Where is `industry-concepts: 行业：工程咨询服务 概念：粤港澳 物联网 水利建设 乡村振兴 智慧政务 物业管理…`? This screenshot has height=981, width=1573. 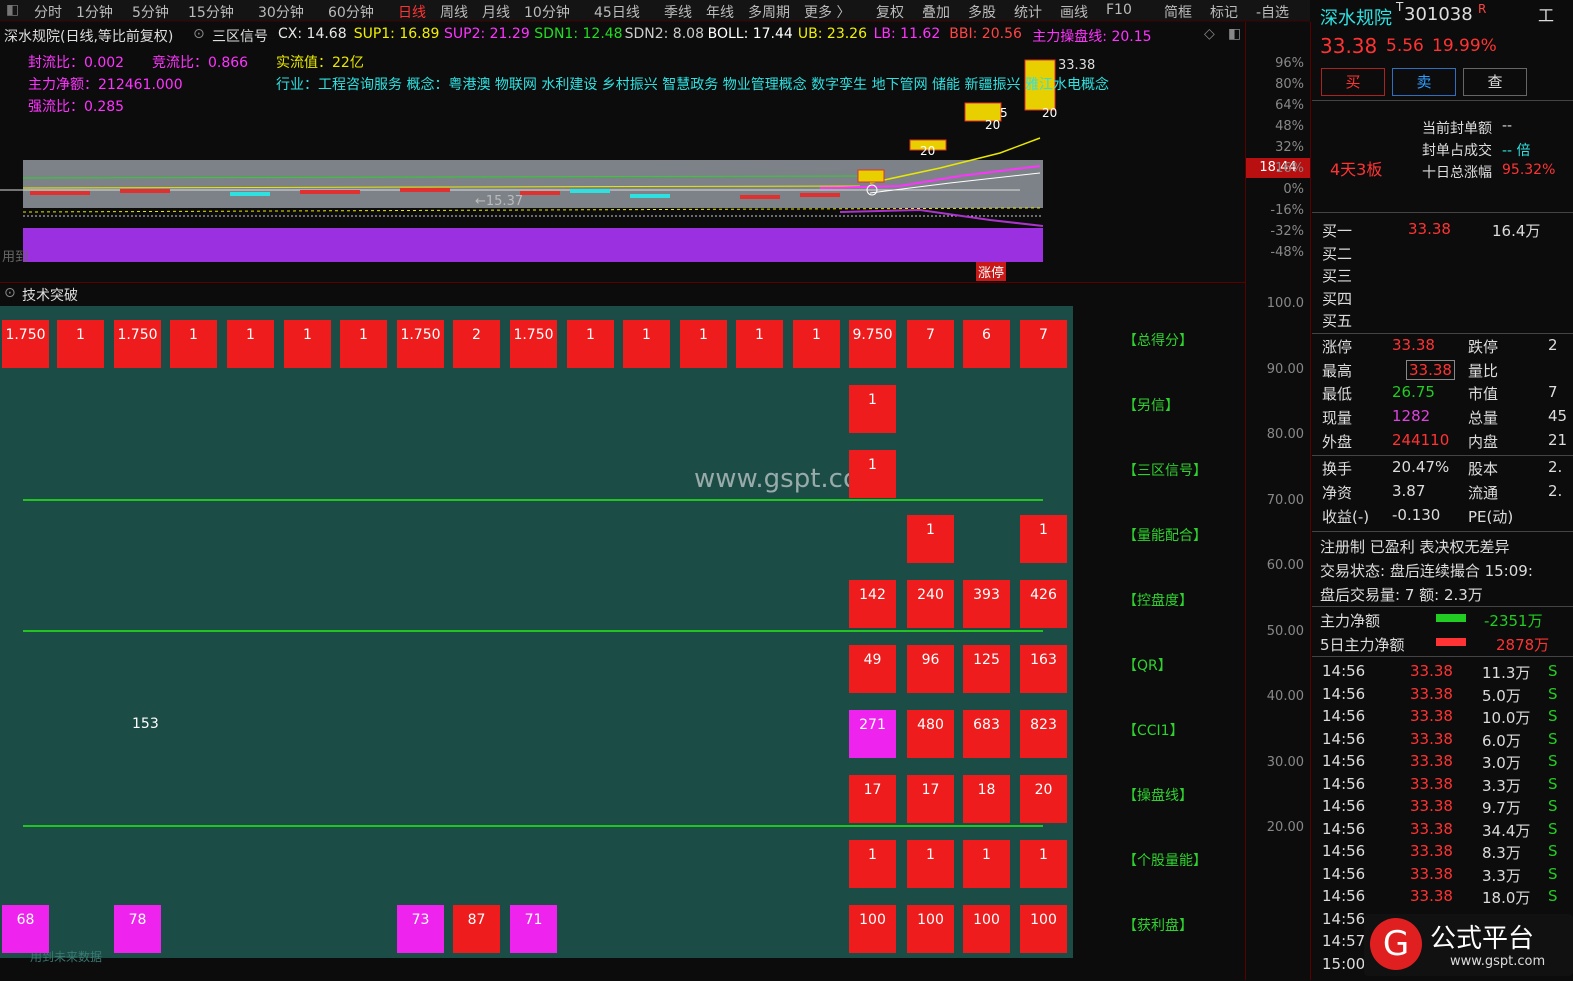
industry-concepts: 行业：工程咨询服务 概念：粤港澳 物联网 水利建设 乡村振兴 智慧政务 物业管理… is located at coordinates (692, 85).